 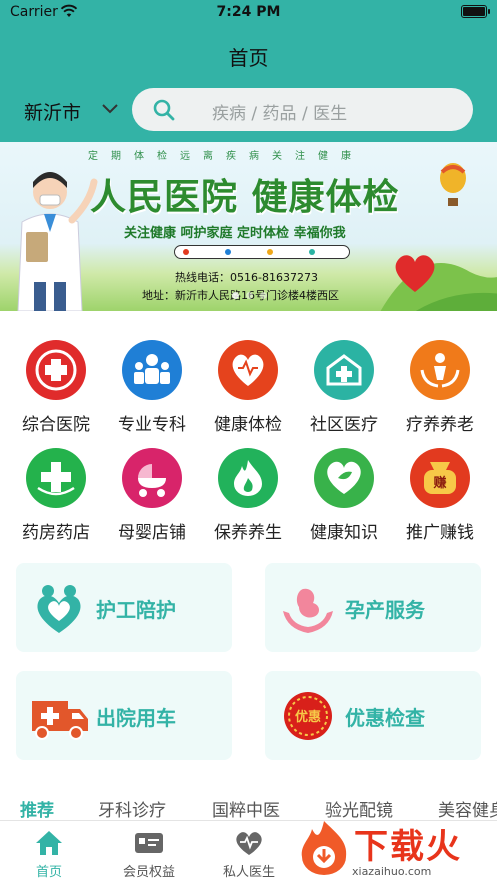 I want to click on category-label: 社区医疗, so click(x=344, y=425).